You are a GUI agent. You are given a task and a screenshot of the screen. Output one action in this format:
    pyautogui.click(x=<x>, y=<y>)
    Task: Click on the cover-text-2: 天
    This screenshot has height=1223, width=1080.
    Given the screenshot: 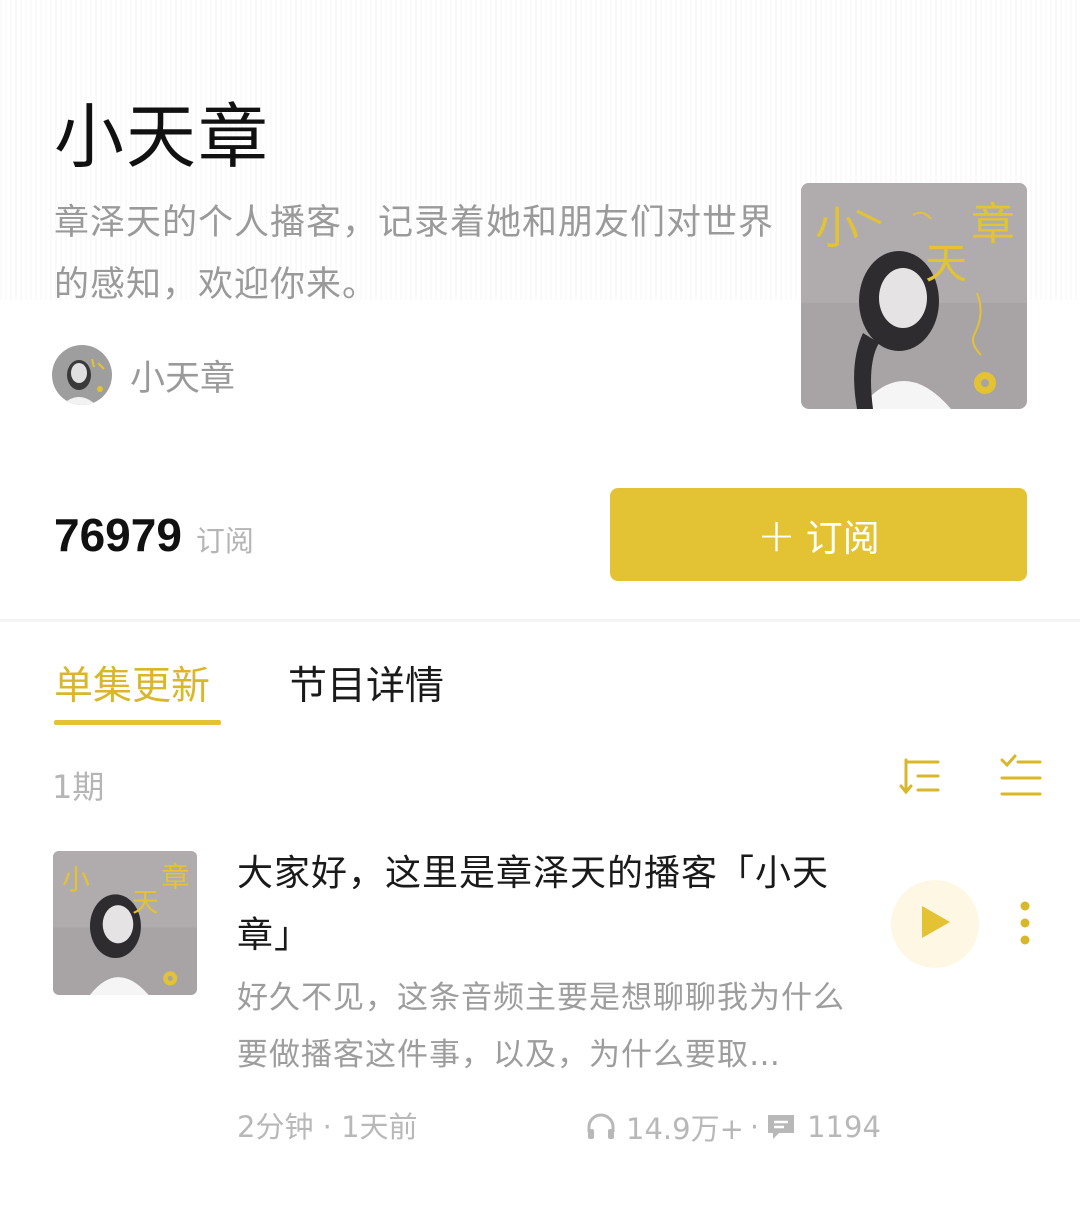 What is the action you would take?
    pyautogui.click(x=946, y=263)
    